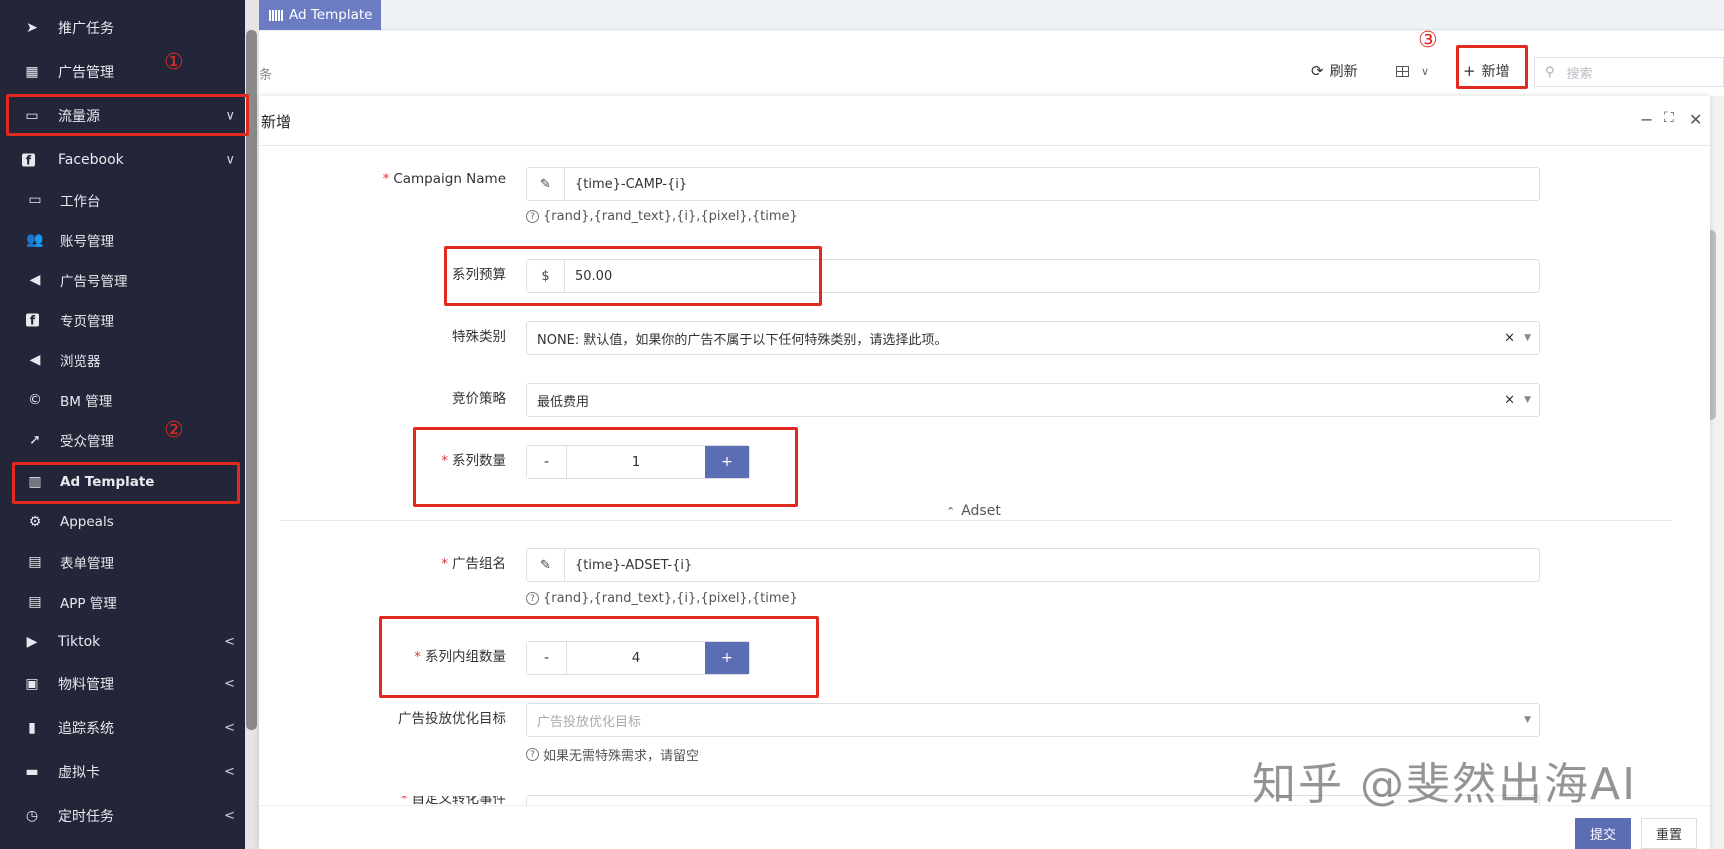  Describe the element at coordinates (86, 73) in the screenshot. I see `sidebar-item-label: 广告管理` at that location.